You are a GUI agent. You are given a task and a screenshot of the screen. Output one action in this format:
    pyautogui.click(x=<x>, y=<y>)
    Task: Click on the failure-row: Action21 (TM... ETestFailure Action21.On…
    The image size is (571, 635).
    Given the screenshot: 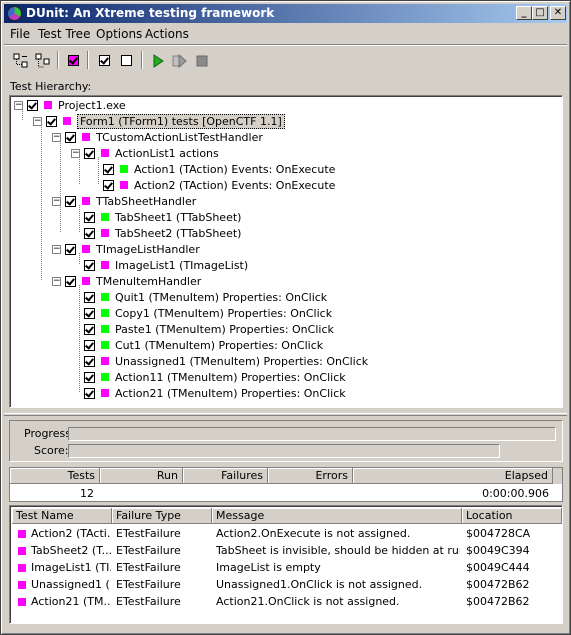 What is the action you would take?
    pyautogui.click(x=287, y=601)
    